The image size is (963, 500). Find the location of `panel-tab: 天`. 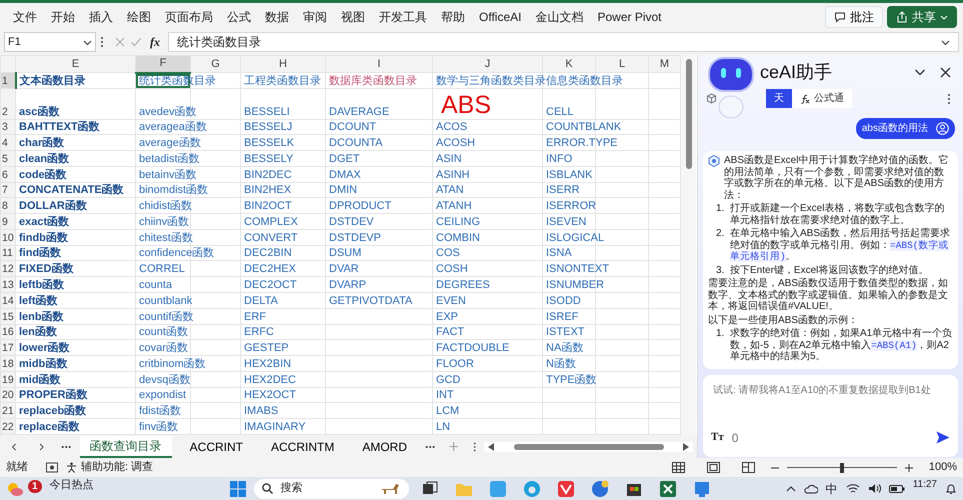

panel-tab: 天 is located at coordinates (779, 98).